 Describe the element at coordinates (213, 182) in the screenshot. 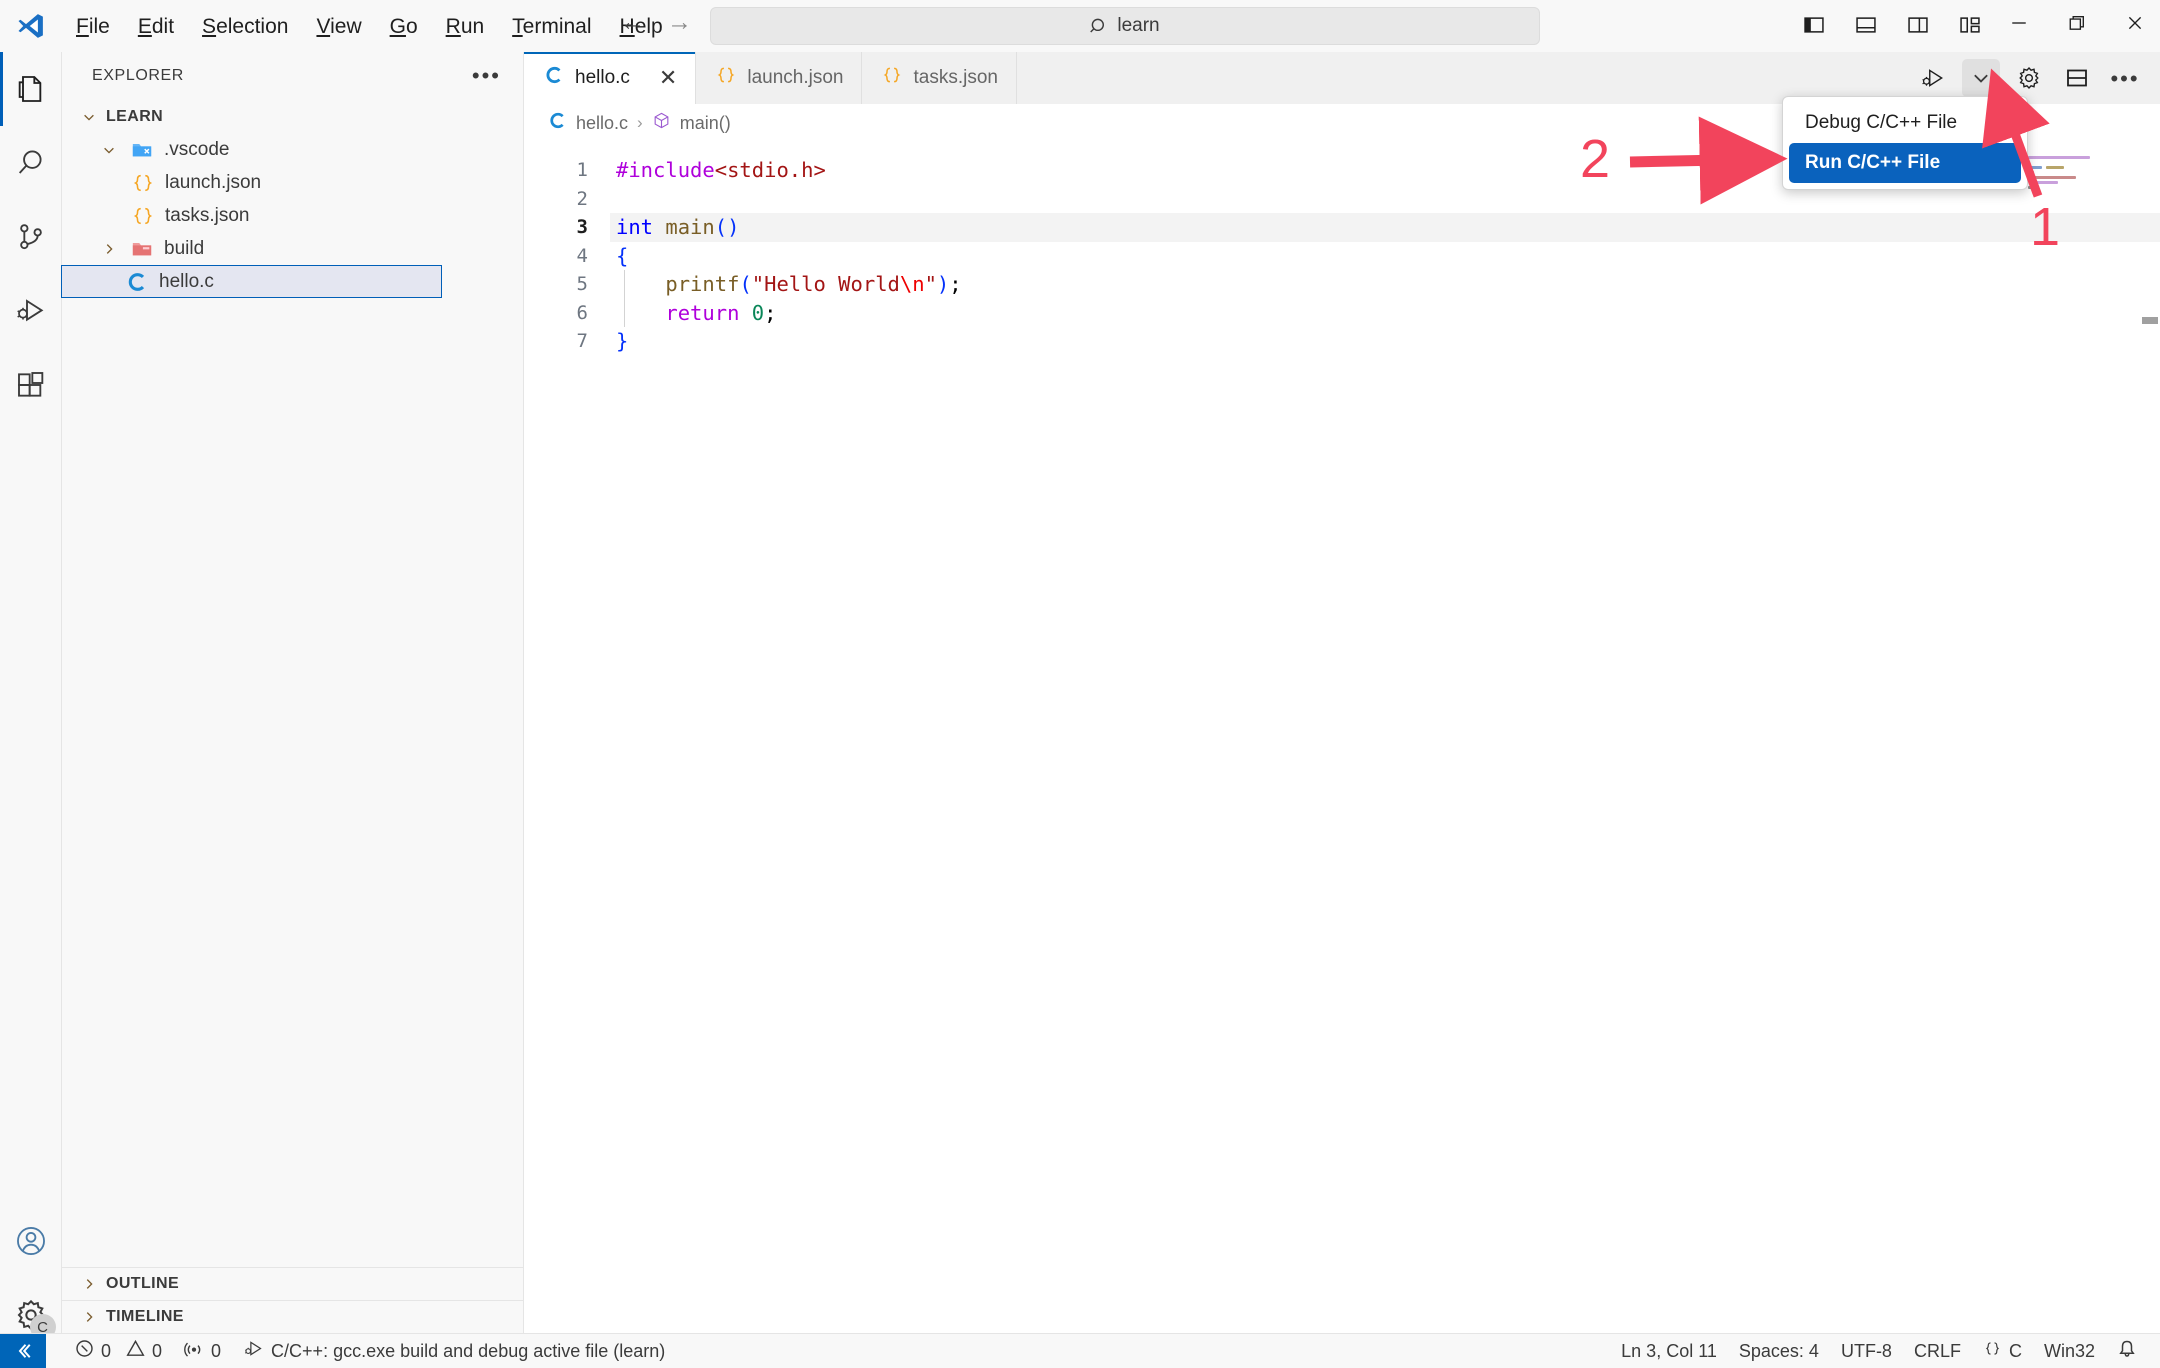

I see `tree-item-label: launch.json` at that location.